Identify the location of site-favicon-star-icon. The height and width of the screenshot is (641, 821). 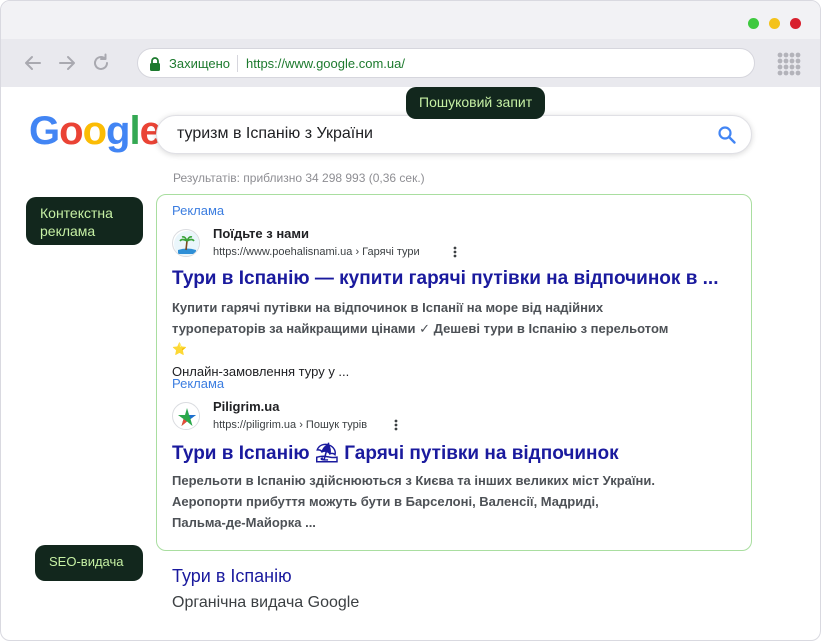
(186, 416).